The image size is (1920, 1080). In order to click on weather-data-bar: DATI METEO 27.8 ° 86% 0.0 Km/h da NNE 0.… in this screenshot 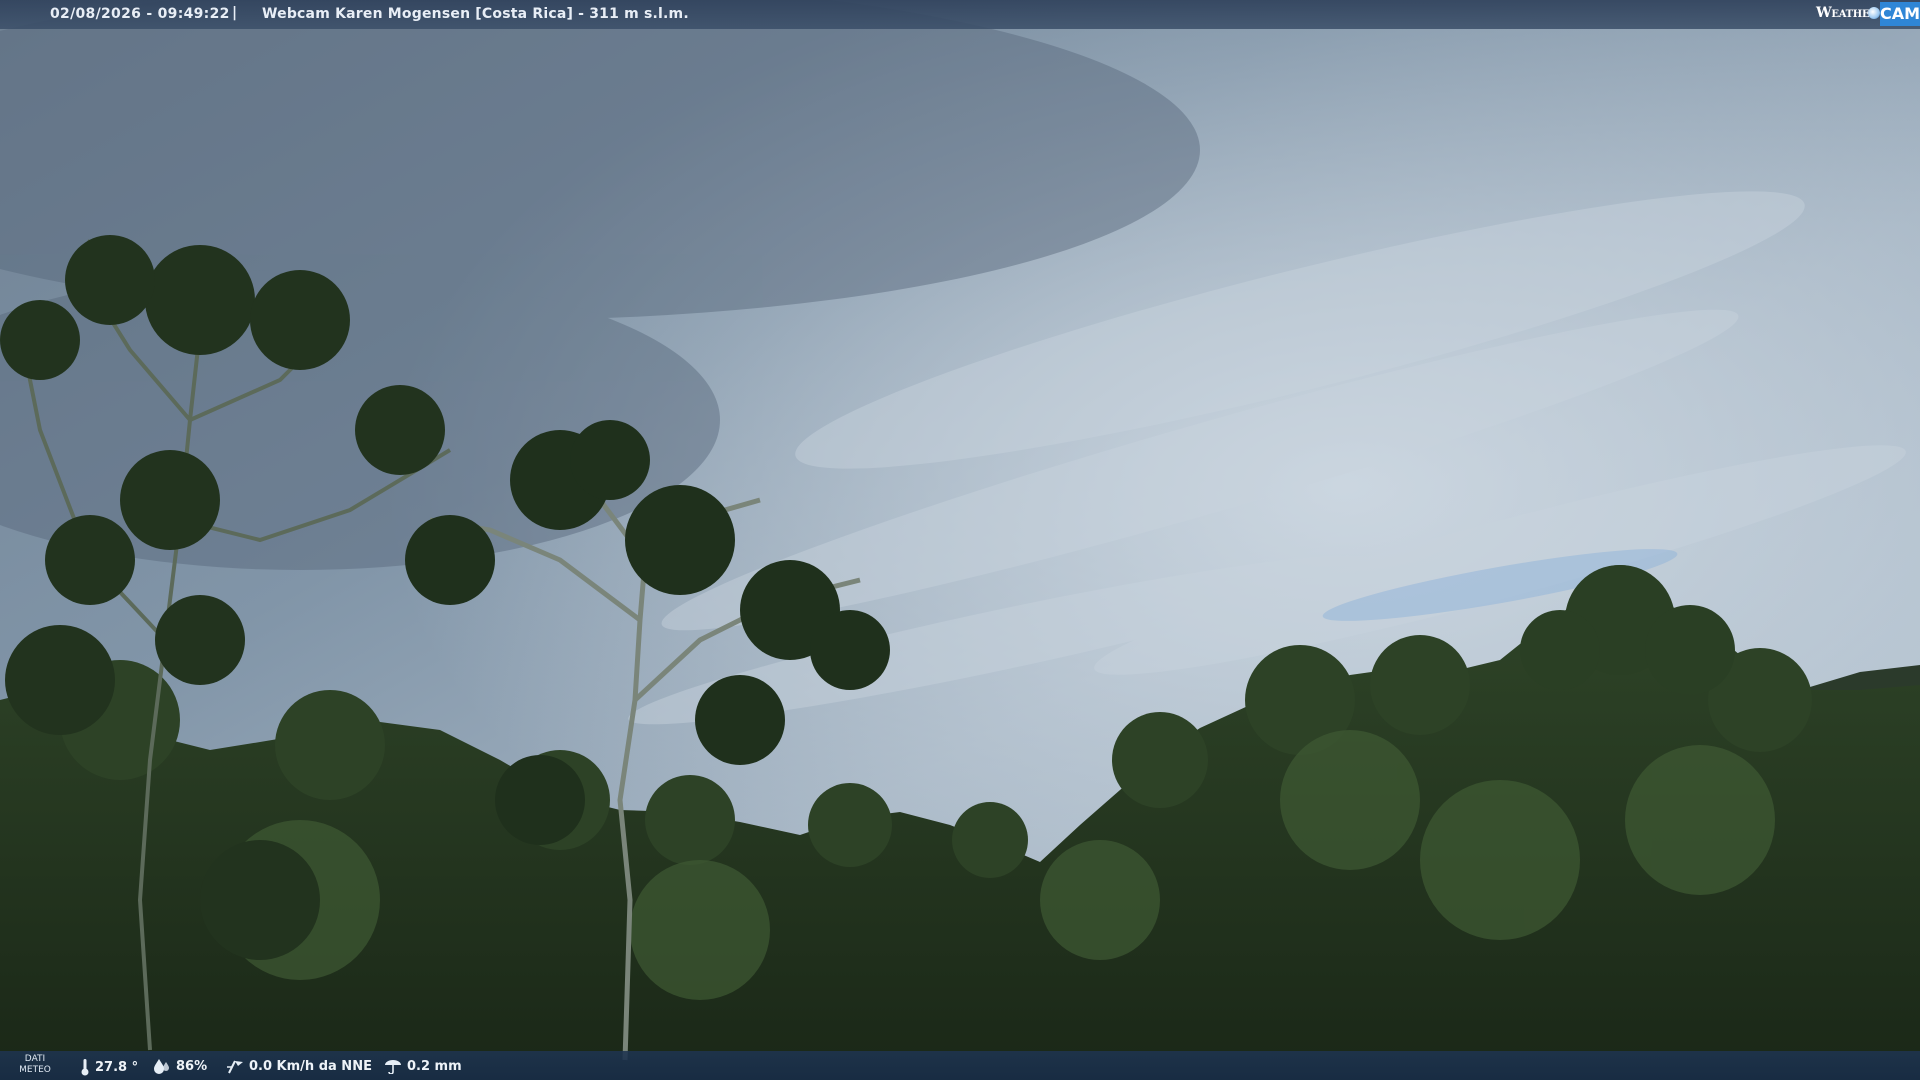, I will do `click(960, 1065)`.